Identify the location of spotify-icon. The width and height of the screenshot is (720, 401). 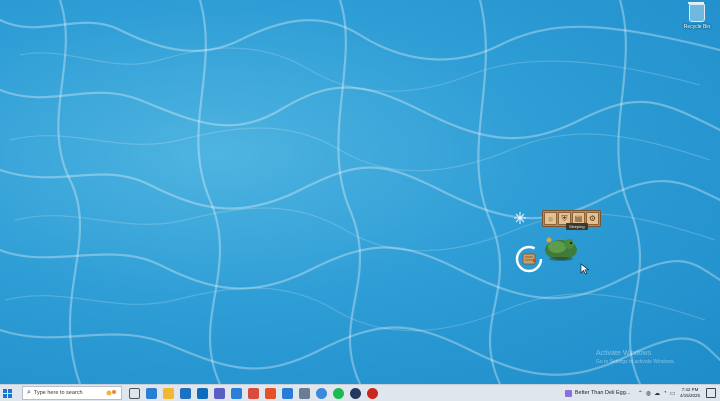
(338, 393).